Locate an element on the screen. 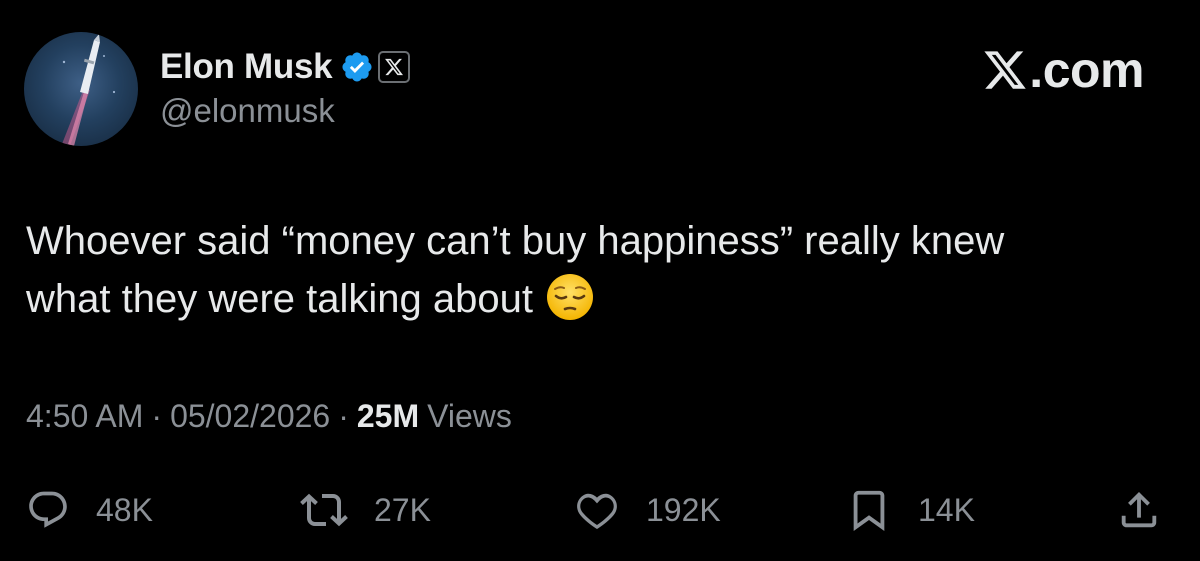  verified-badge-icon is located at coordinates (357, 67).